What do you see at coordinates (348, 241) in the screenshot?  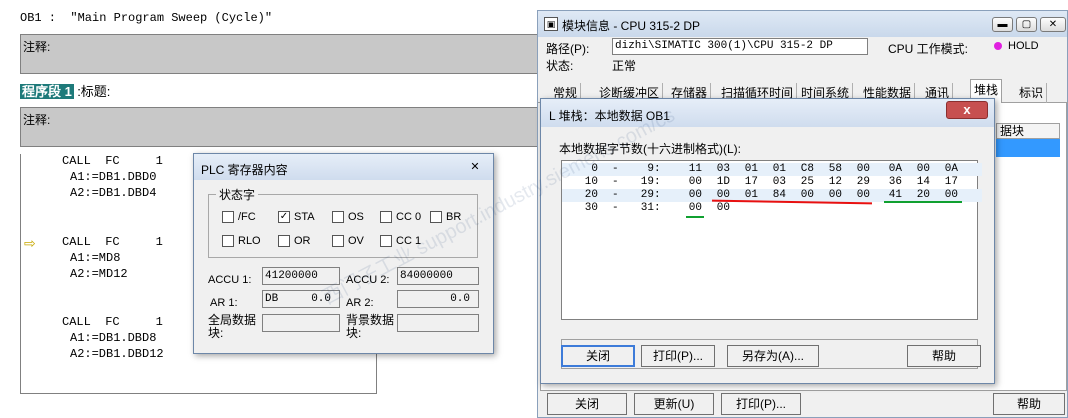 I see `checkbox-ov: OV` at bounding box center [348, 241].